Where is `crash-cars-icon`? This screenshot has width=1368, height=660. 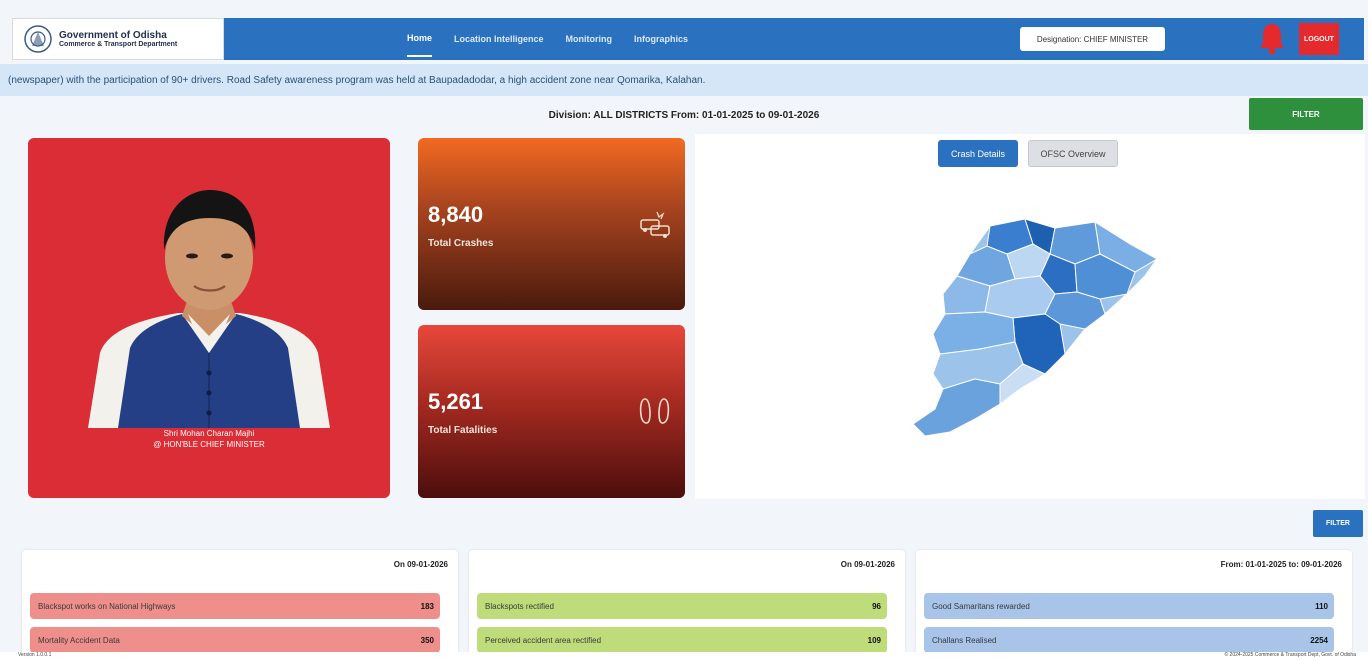
crash-cars-icon is located at coordinates (655, 224).